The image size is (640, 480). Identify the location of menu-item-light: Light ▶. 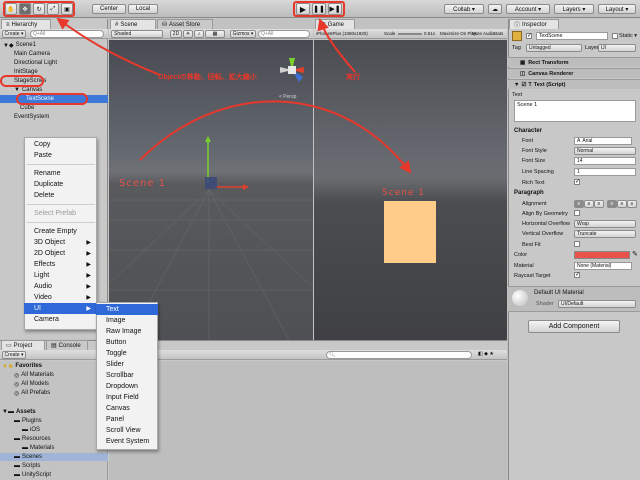
(60, 275).